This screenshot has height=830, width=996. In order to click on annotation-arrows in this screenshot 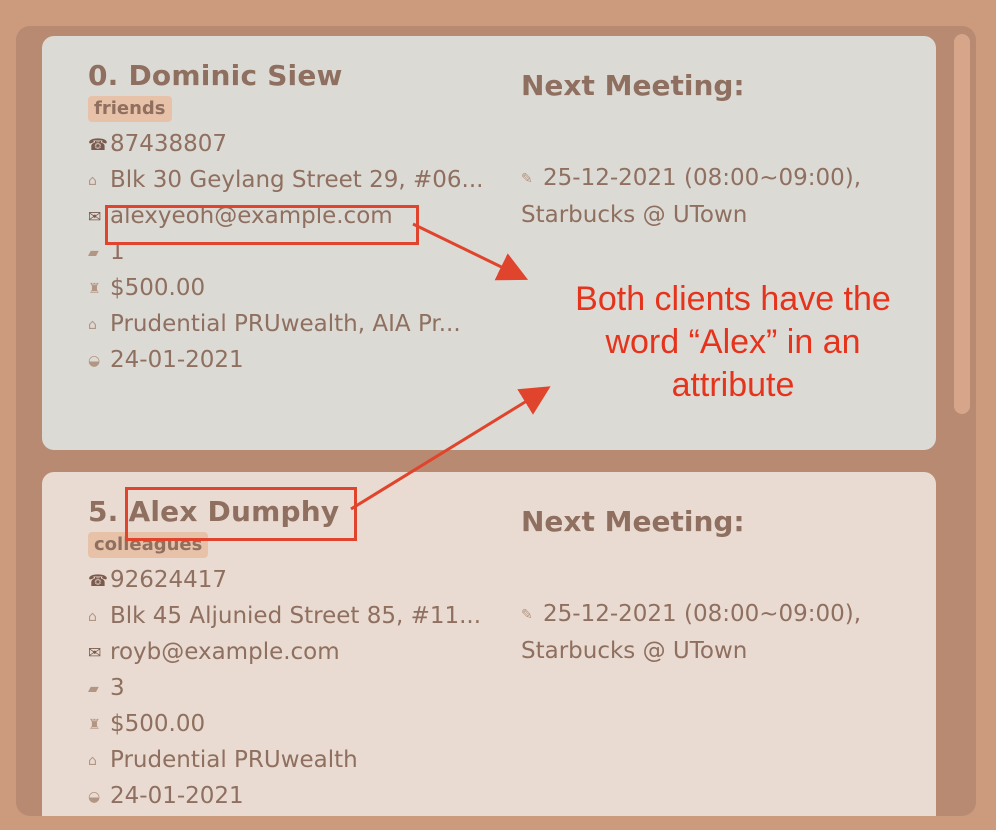, I will do `click(450, 366)`.